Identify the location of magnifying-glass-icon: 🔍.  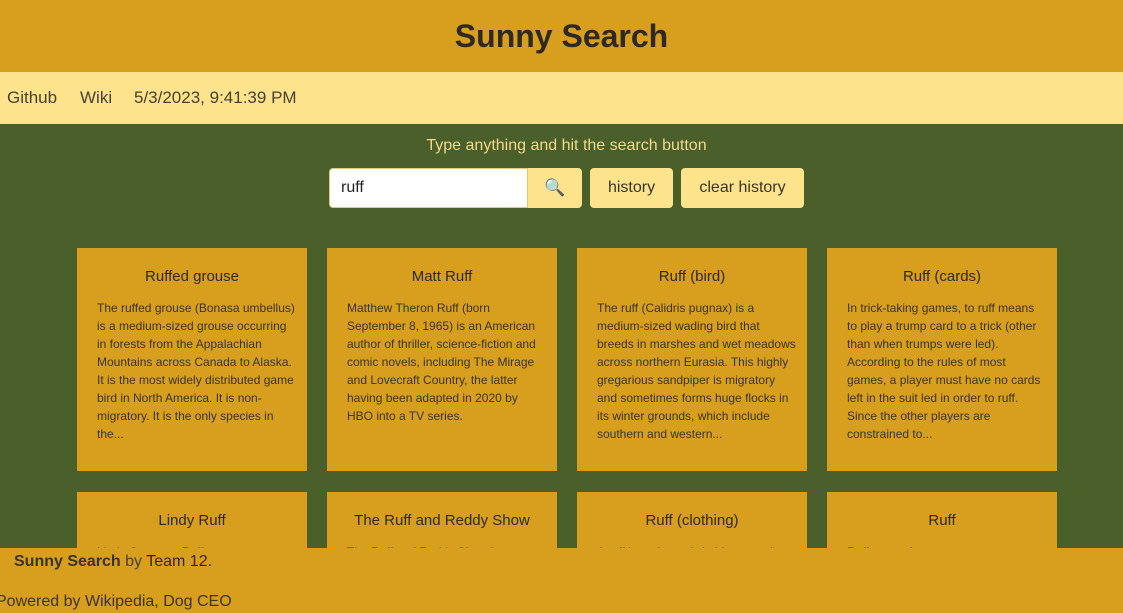
(555, 187).